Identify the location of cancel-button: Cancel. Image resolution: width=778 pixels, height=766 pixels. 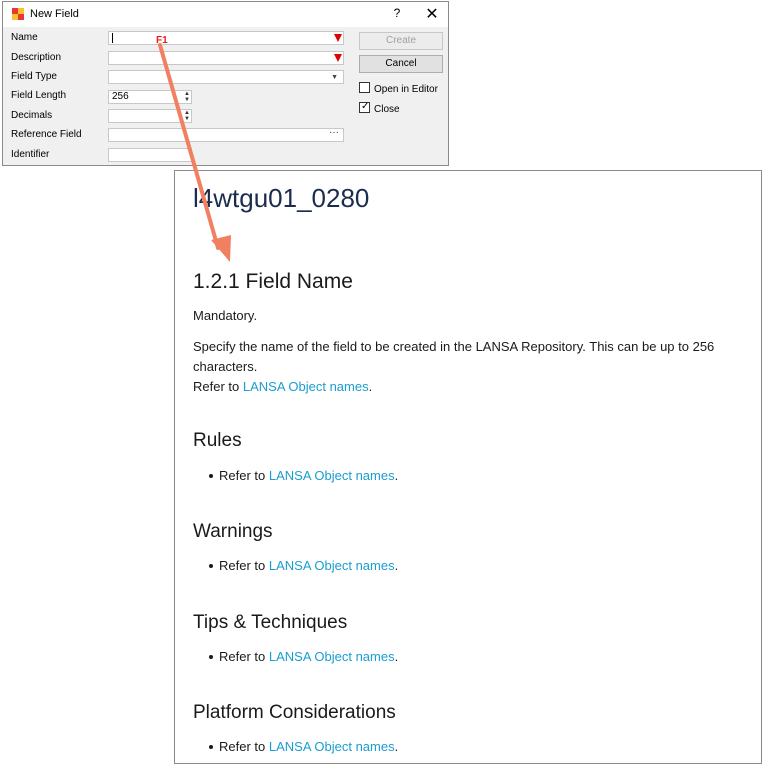
(401, 64).